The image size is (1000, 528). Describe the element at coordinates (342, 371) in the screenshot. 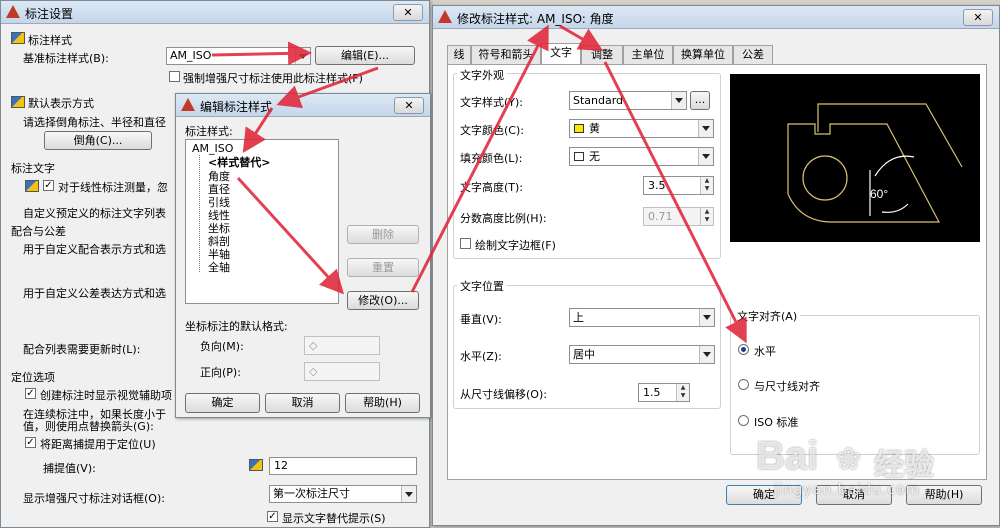

I see `positive-format-field: ◇` at that location.